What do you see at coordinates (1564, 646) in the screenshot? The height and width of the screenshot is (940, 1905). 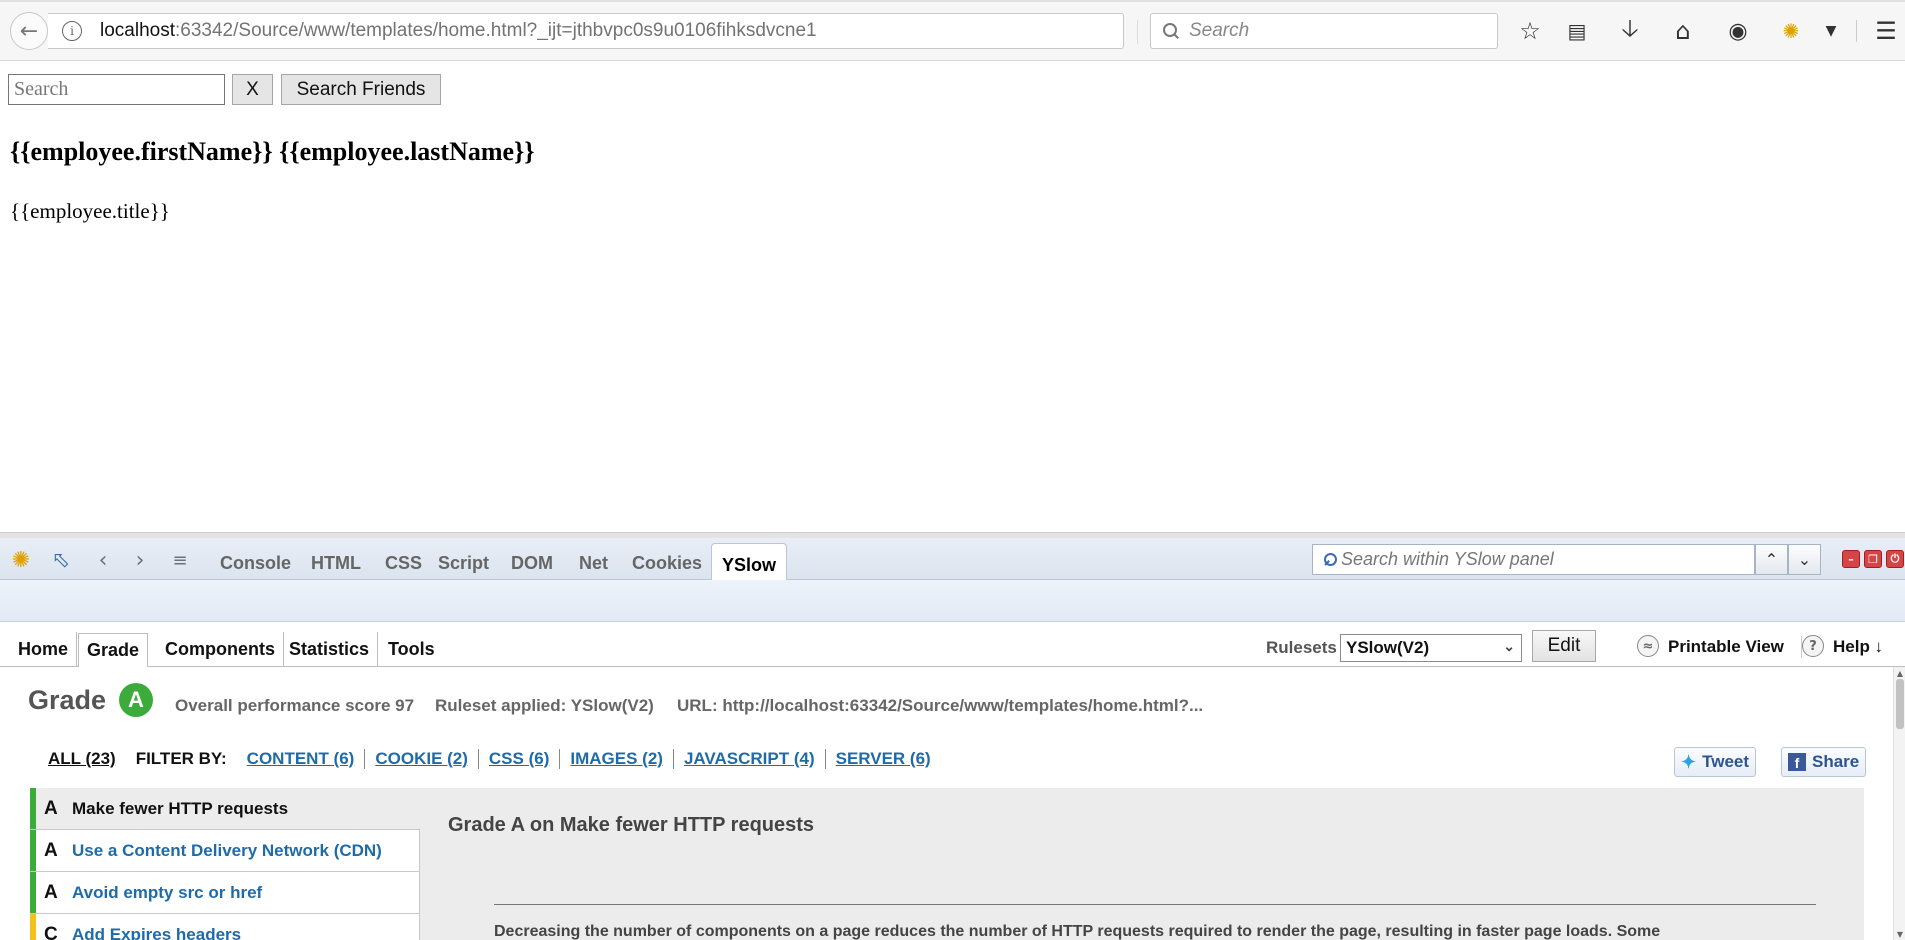 I see `edit-ruleset-button: Edit` at bounding box center [1564, 646].